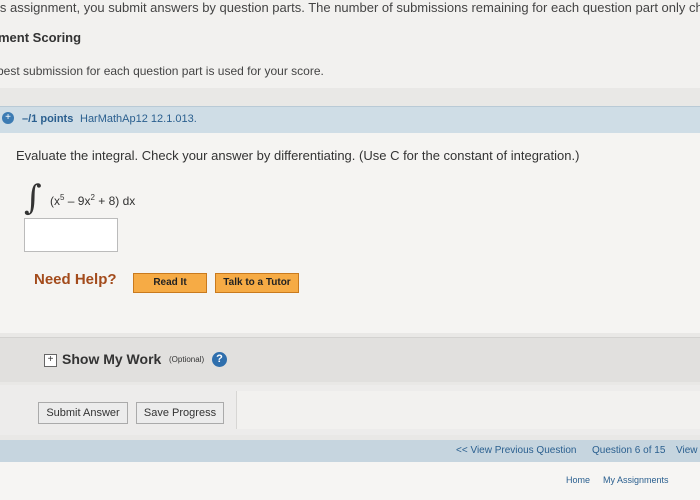  I want to click on action-row: Submit Answer Save Progress, so click(350, 410).